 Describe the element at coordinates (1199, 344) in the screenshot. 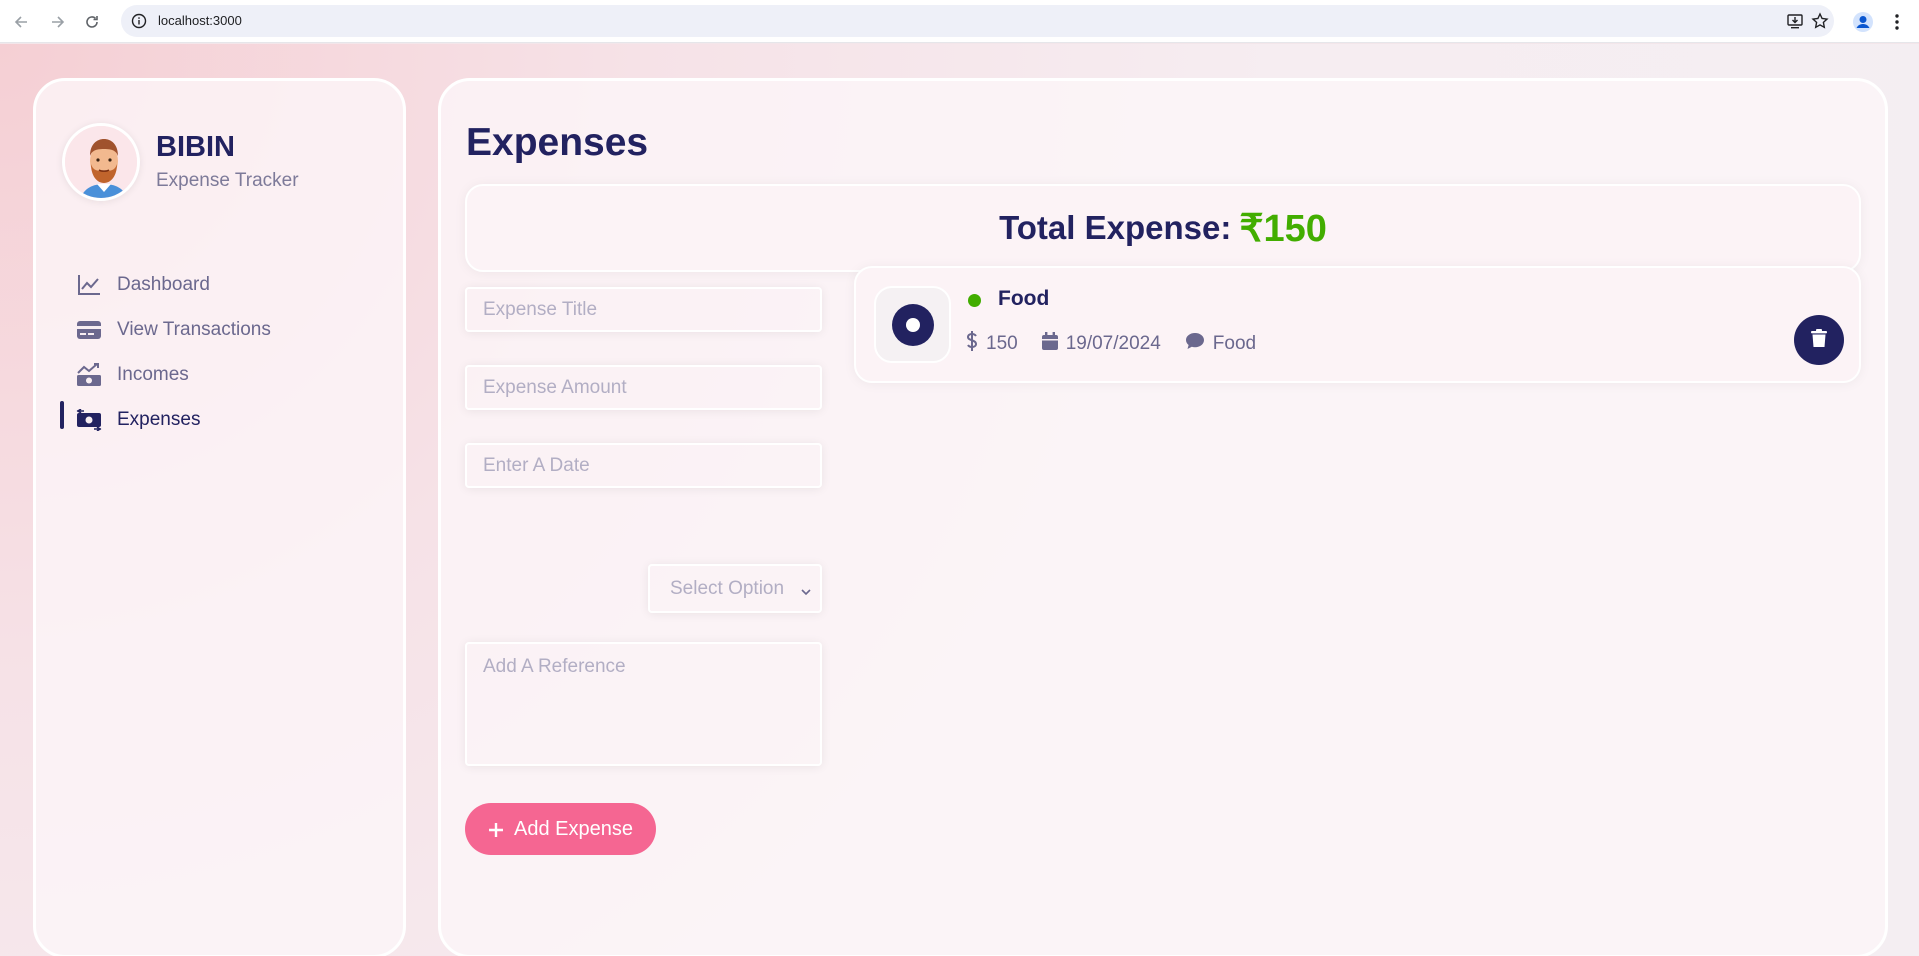

I see `comment-icon` at that location.